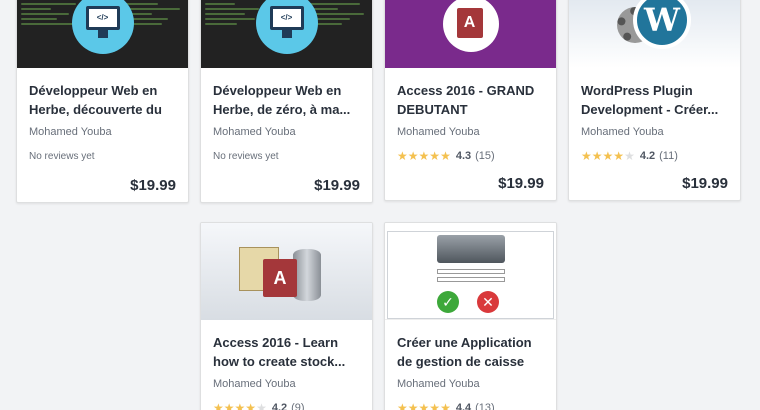  Describe the element at coordinates (470, 271) in the screenshot. I see `cash-register-icon: ✓ ✕` at that location.